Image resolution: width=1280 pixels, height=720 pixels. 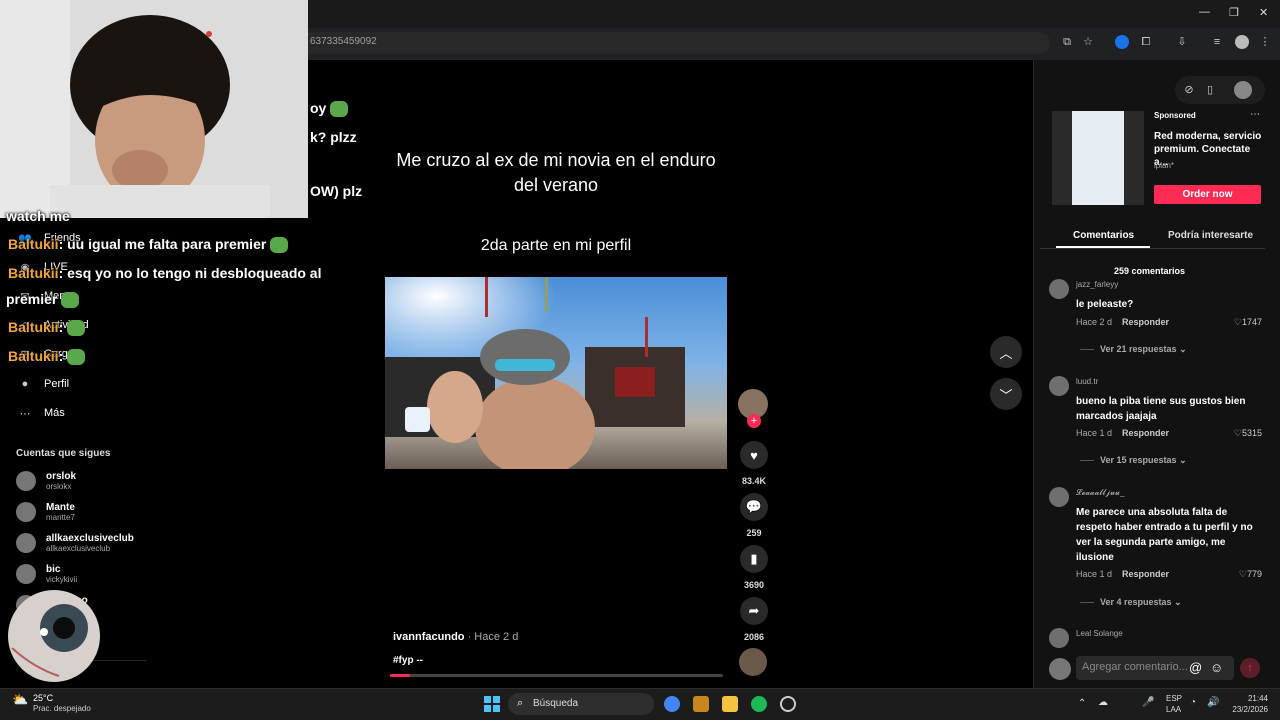 I want to click on kebab-menu-icon: ⋮, so click(x=1265, y=42).